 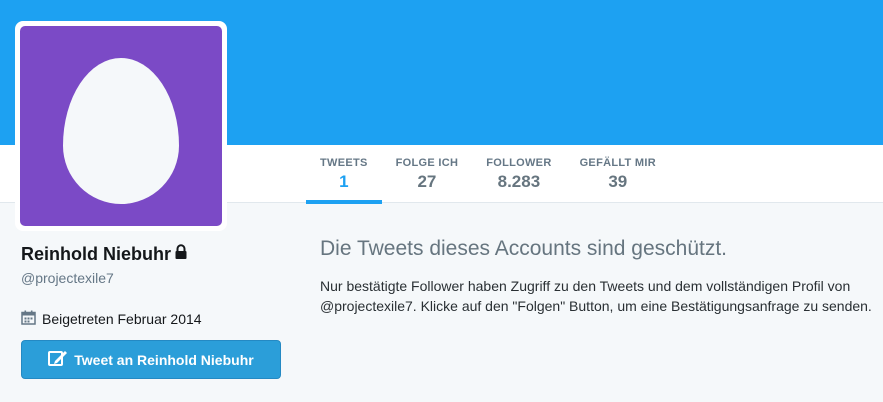 I want to click on stat-likes: GEFÄLLT MIR 39, so click(x=618, y=174).